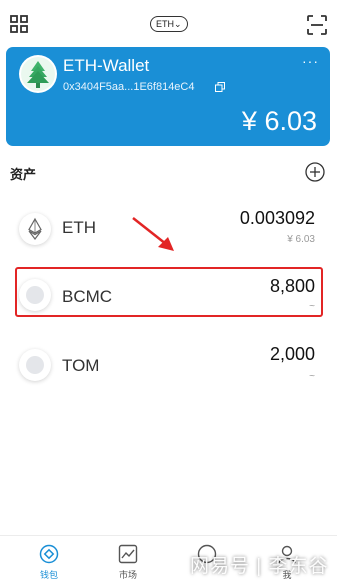 The height and width of the screenshot is (586, 337). Describe the element at coordinates (168, 363) in the screenshot. I see `asset-row-tom: TOM 2,000 ~` at that location.